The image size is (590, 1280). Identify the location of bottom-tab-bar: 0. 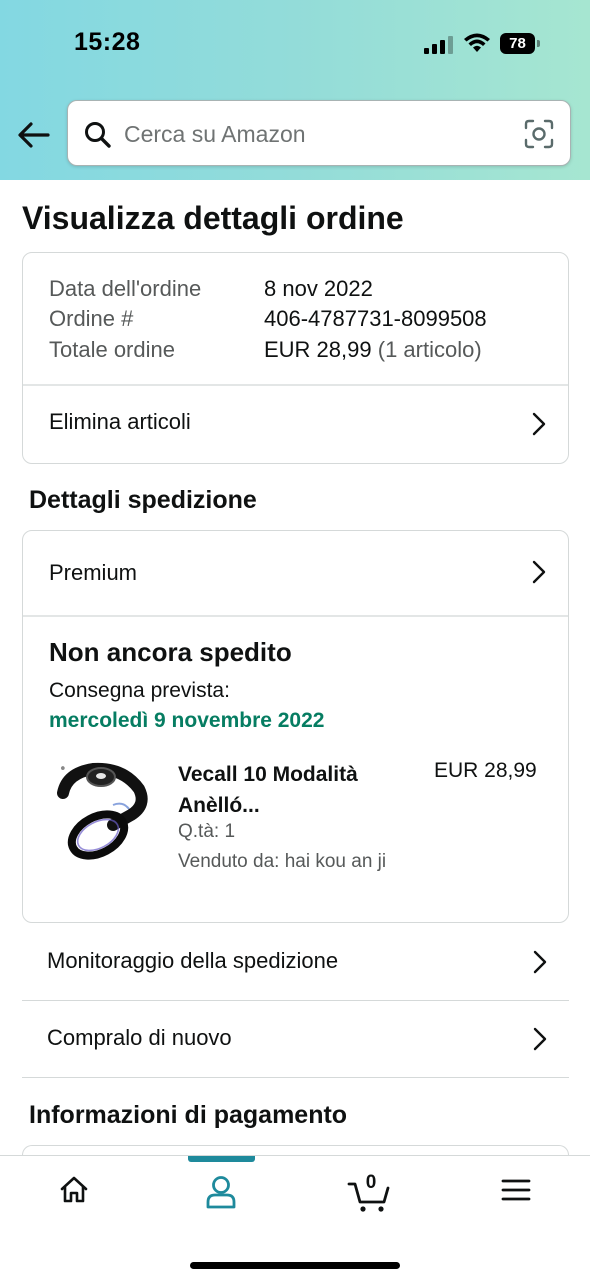
(295, 1217).